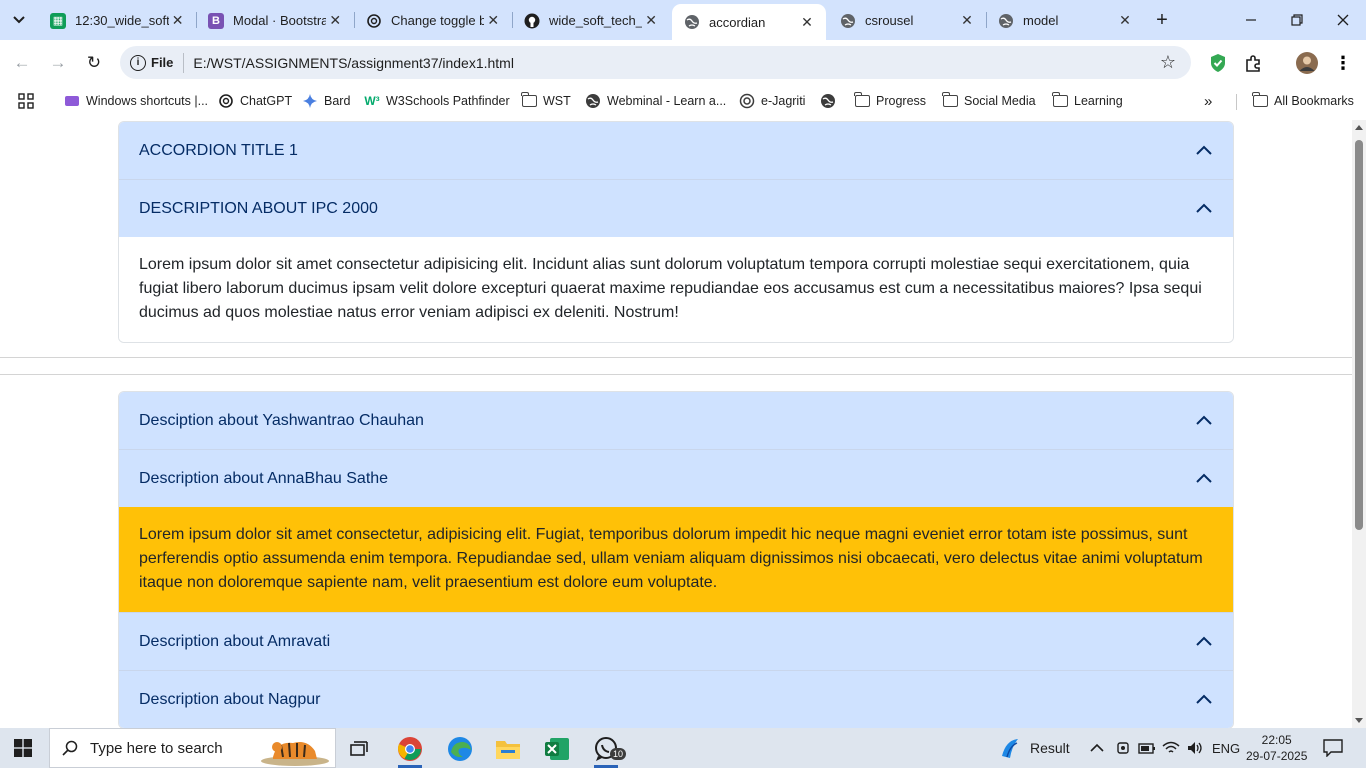 This screenshot has width=1366, height=768. I want to click on bookmark-globe, so click(831, 101).